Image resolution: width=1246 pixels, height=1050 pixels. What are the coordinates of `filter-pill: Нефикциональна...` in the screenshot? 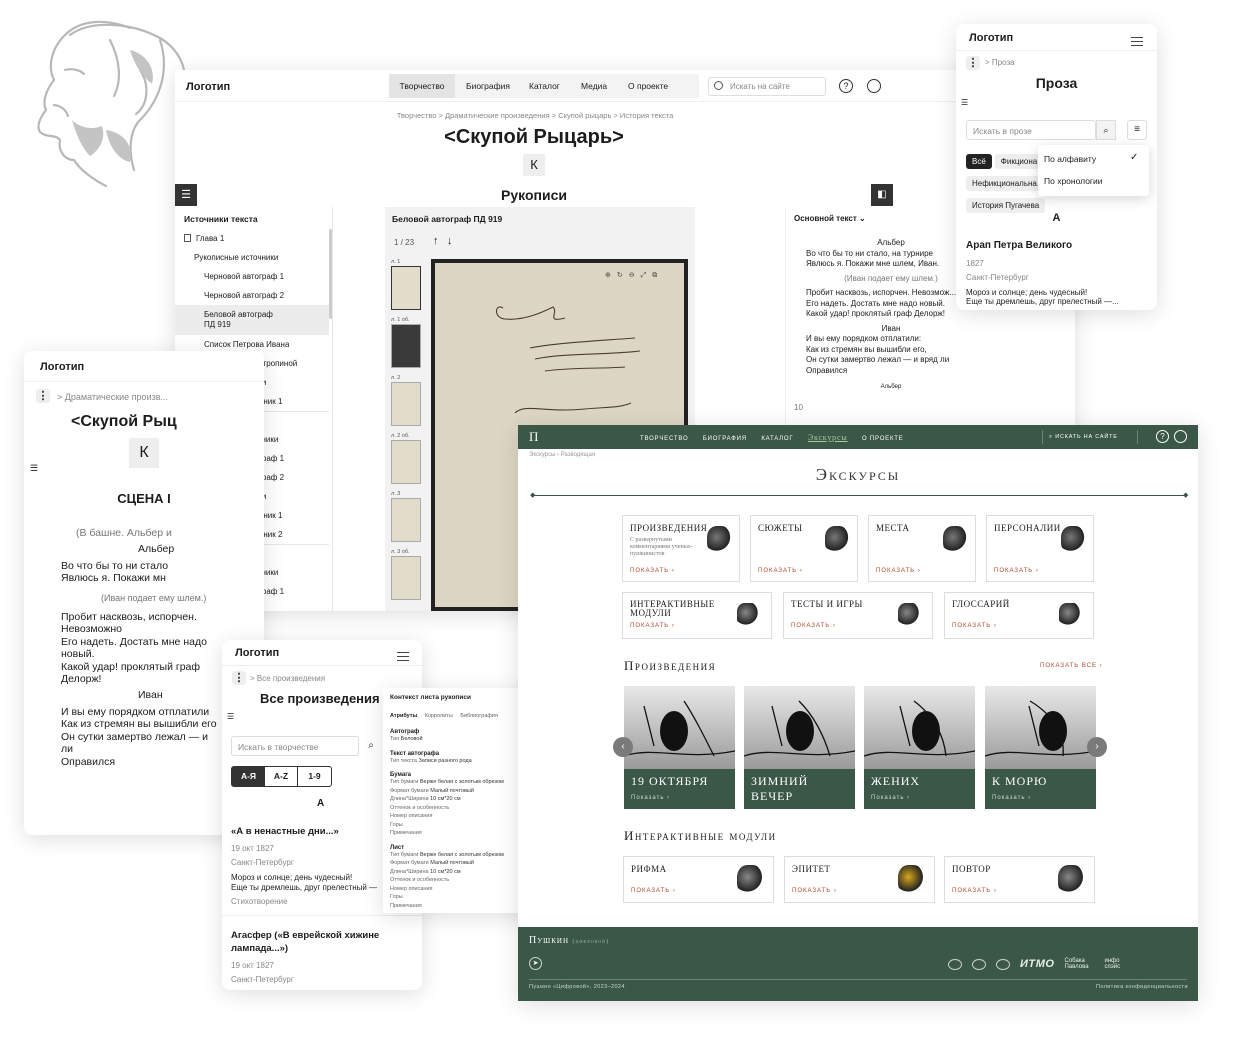 It's located at (1008, 183).